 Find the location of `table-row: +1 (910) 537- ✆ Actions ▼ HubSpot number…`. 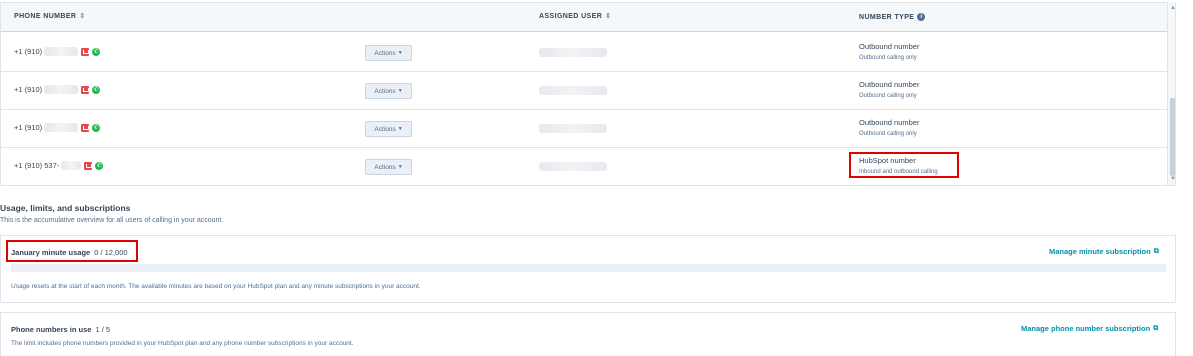

table-row: +1 (910) 537- ✆ Actions ▼ HubSpot number… is located at coordinates (584, 166).